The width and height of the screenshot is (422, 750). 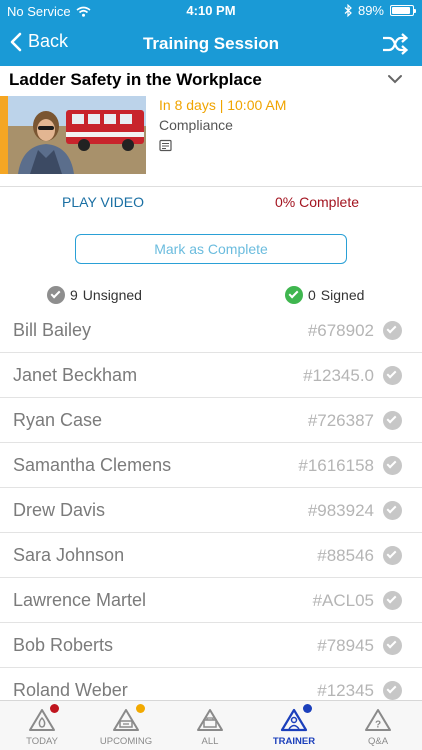 I want to click on trainee-row: Samantha Clemens #1616158, so click(x=211, y=465).